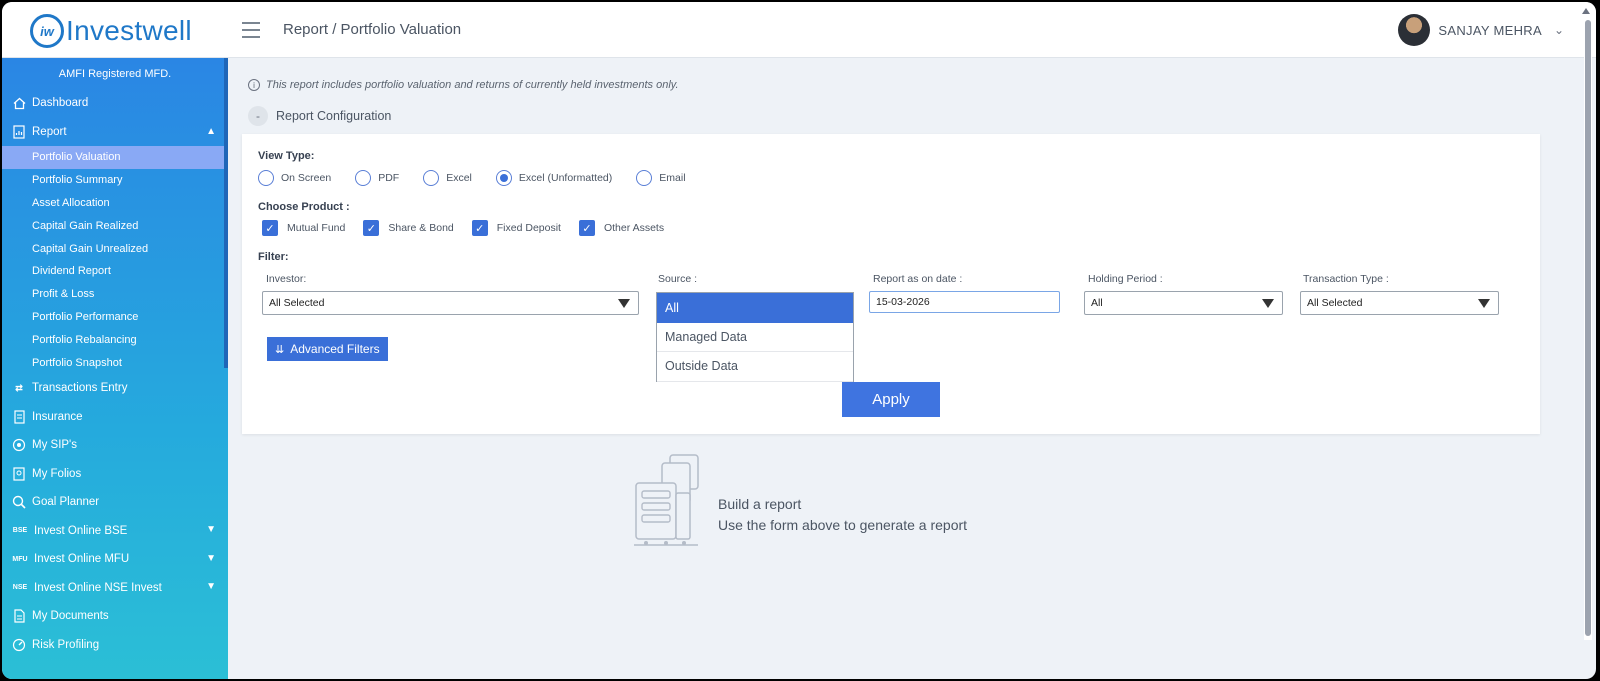  I want to click on sip-icon, so click(19, 445).